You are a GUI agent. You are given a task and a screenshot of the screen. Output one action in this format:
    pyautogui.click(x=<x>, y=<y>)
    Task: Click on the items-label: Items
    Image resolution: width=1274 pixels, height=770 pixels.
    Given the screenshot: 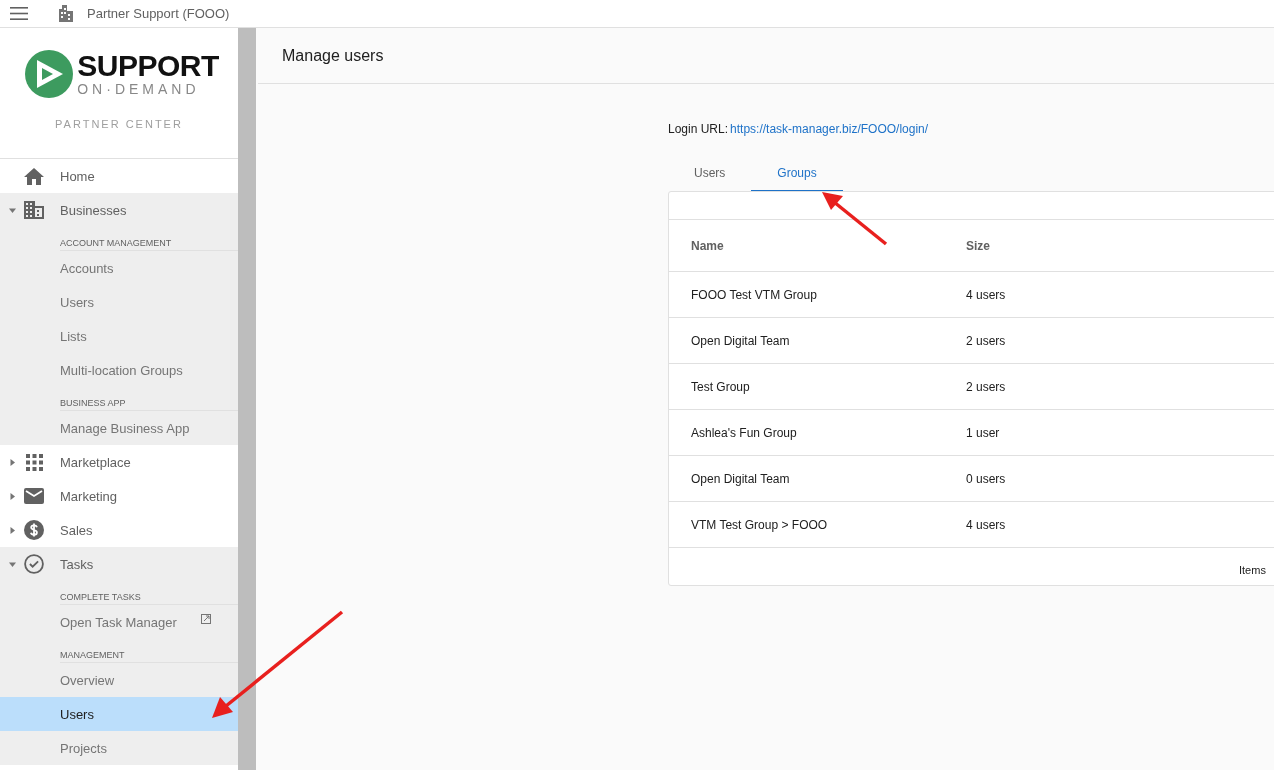 What is the action you would take?
    pyautogui.click(x=1252, y=570)
    